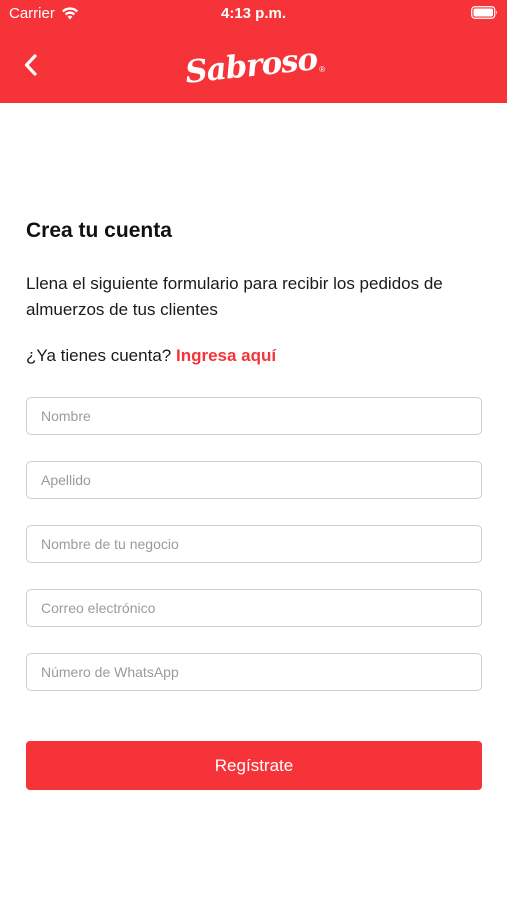 Image resolution: width=507 pixels, height=900 pixels. I want to click on sabroso-logo: Sabroso ®, so click(254, 66).